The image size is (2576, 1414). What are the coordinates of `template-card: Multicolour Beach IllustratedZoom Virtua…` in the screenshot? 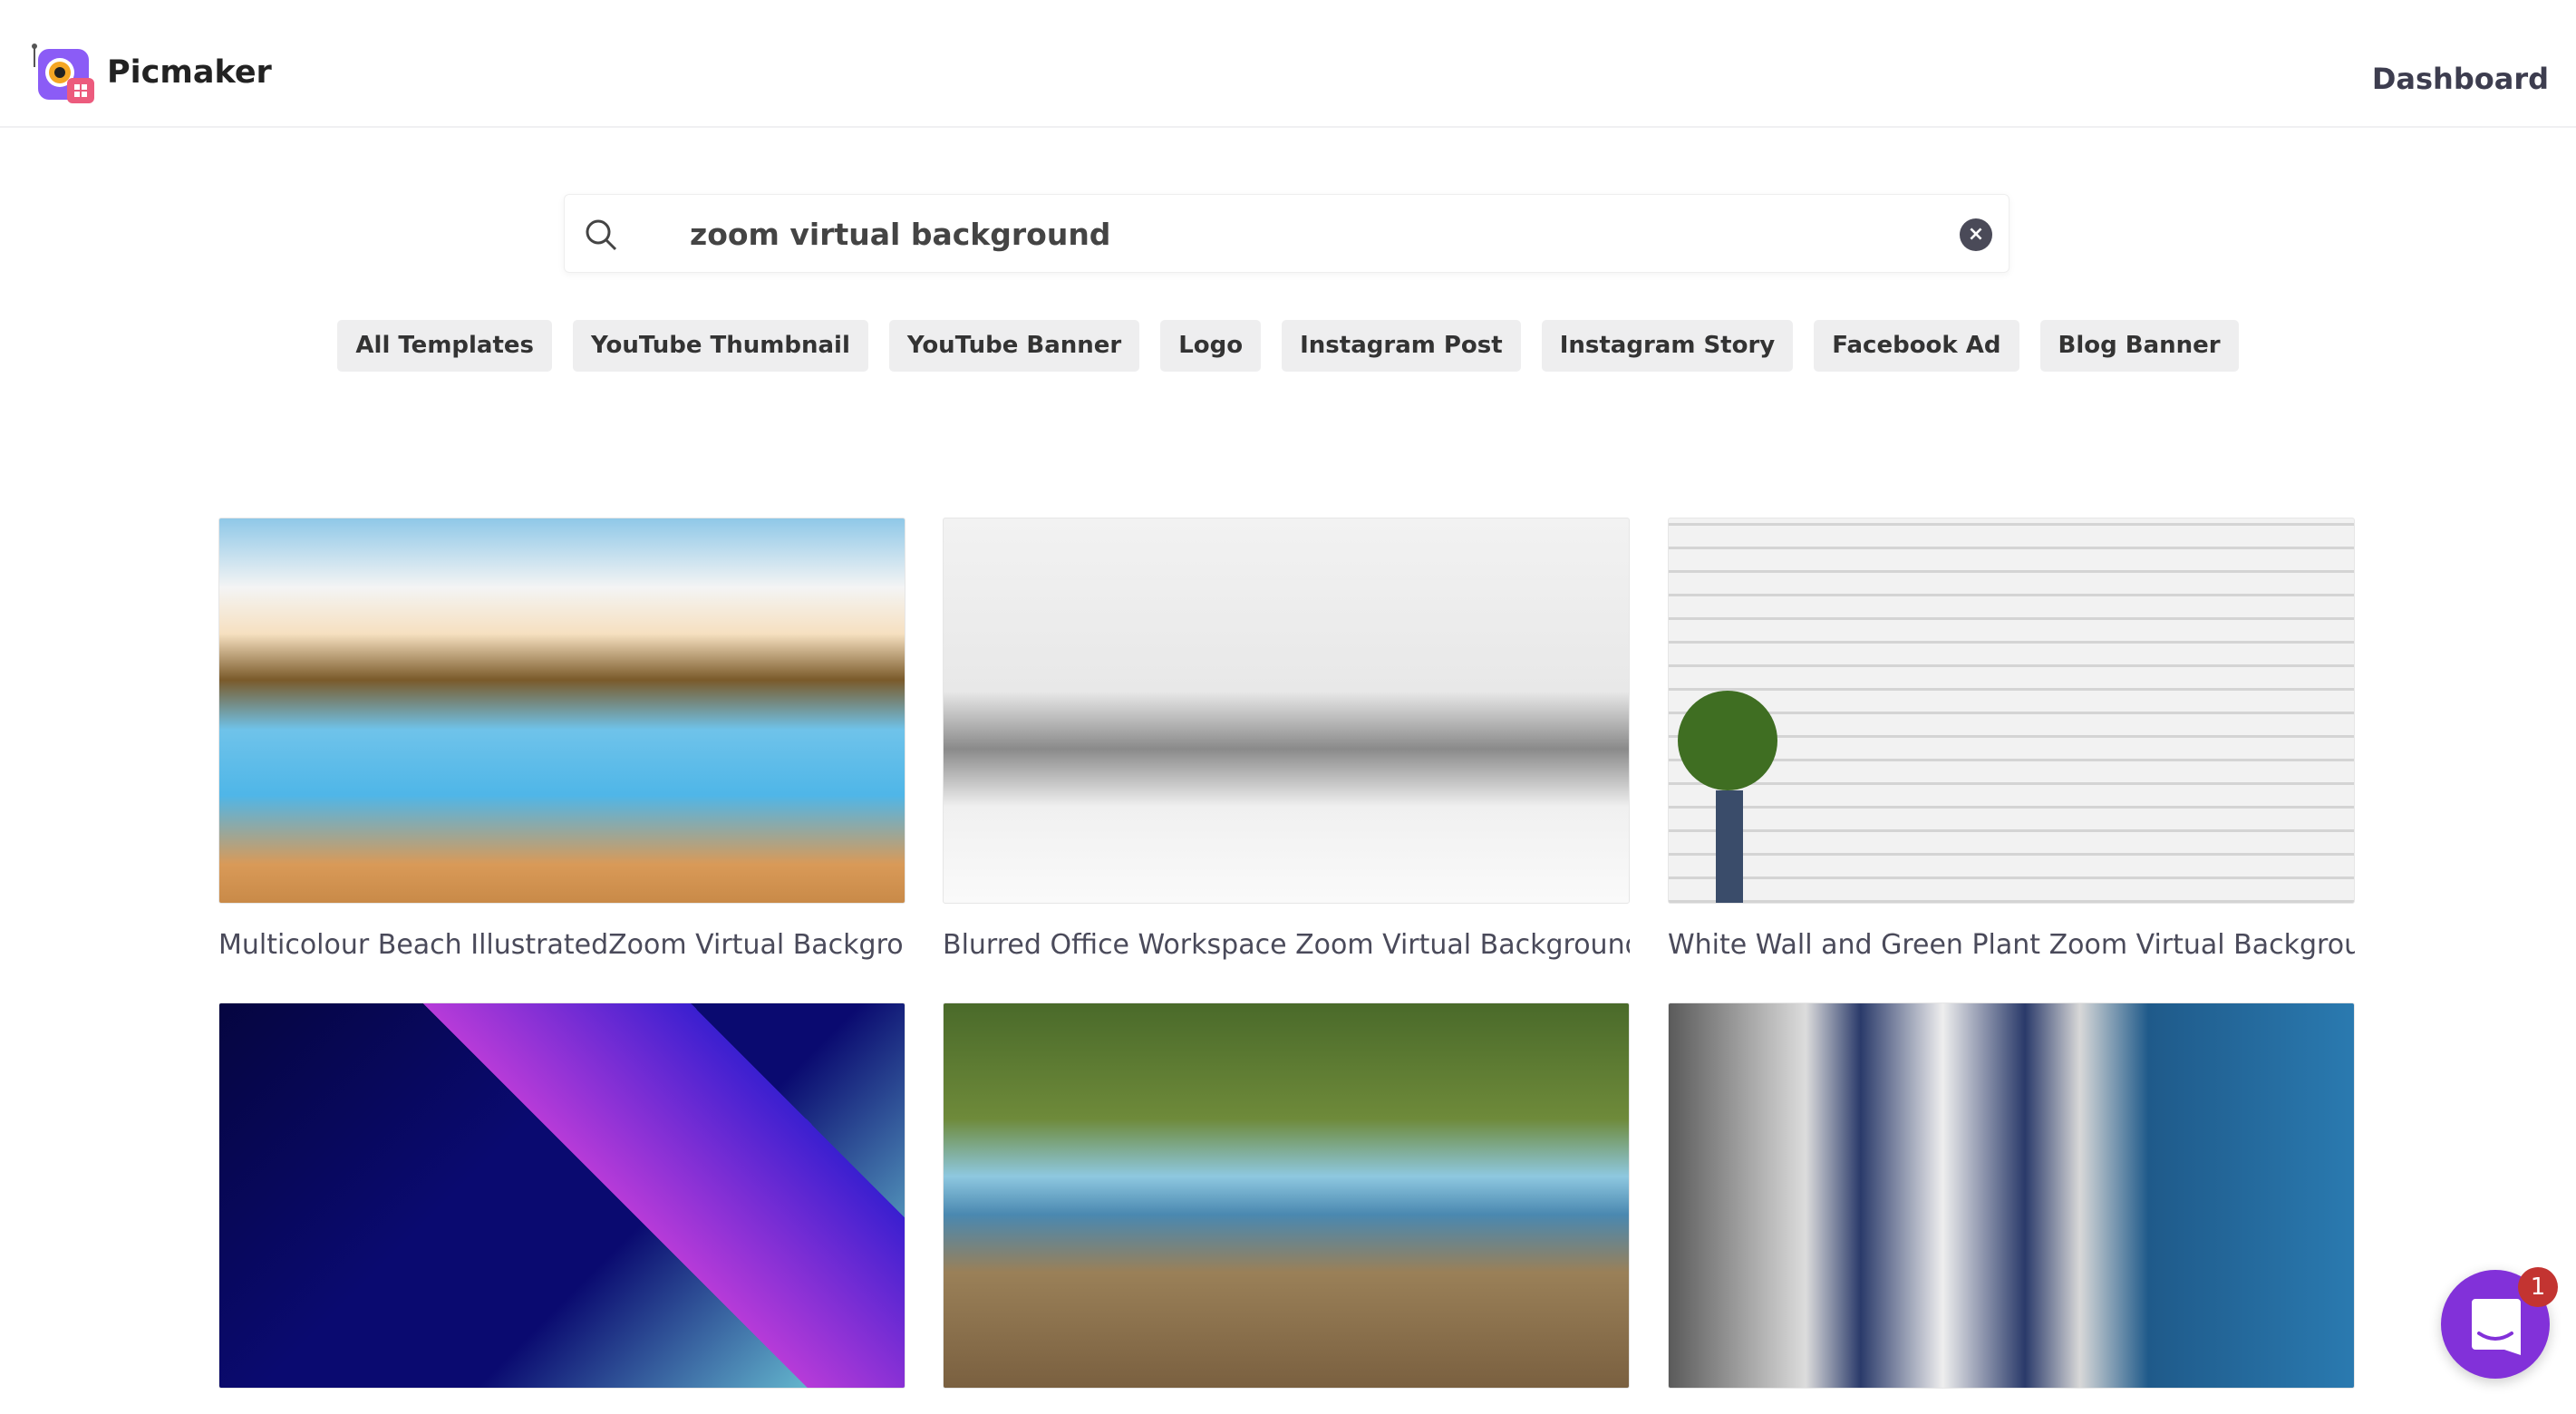 It's located at (561, 739).